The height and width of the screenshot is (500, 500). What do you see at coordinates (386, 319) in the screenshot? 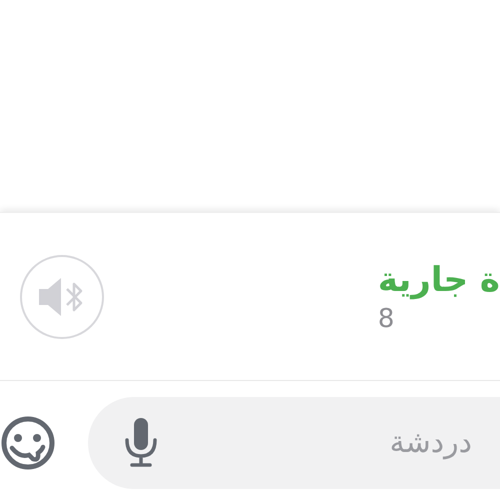
I see `call-duration: 8` at bounding box center [386, 319].